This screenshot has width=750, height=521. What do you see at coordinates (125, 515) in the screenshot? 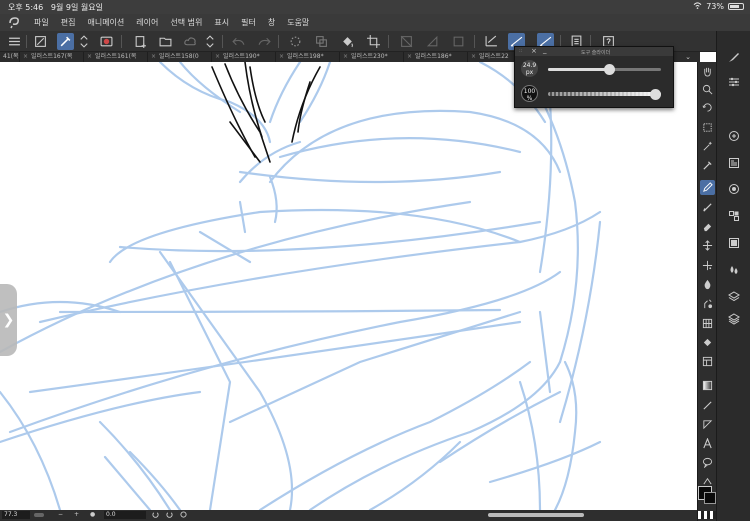
I see `rotation-field: 0.0` at bounding box center [125, 515].